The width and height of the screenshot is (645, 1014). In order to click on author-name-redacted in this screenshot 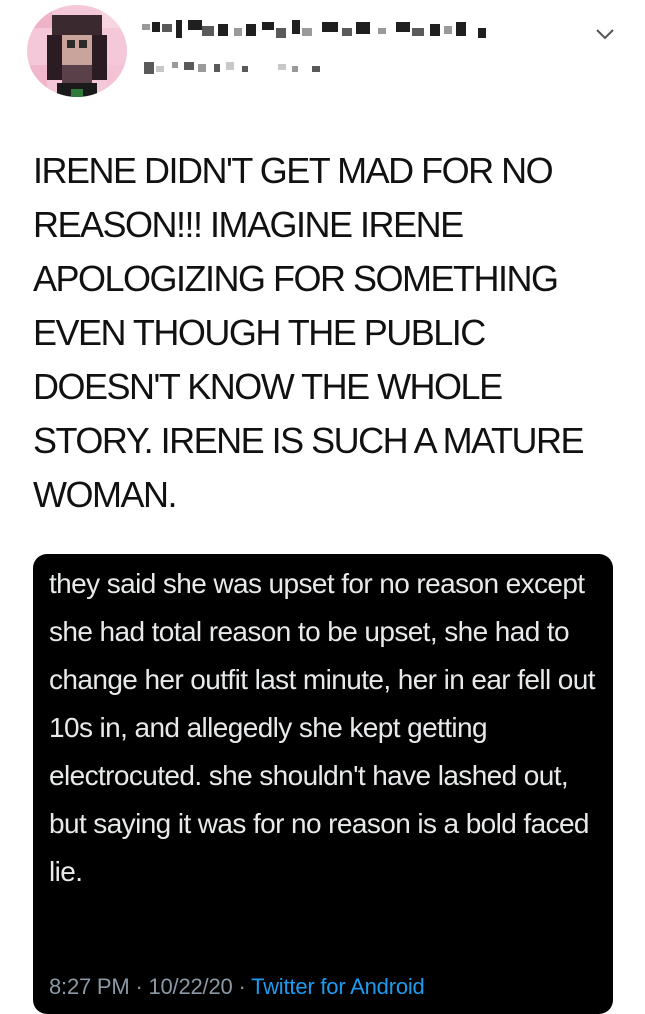, I will do `click(322, 32)`.